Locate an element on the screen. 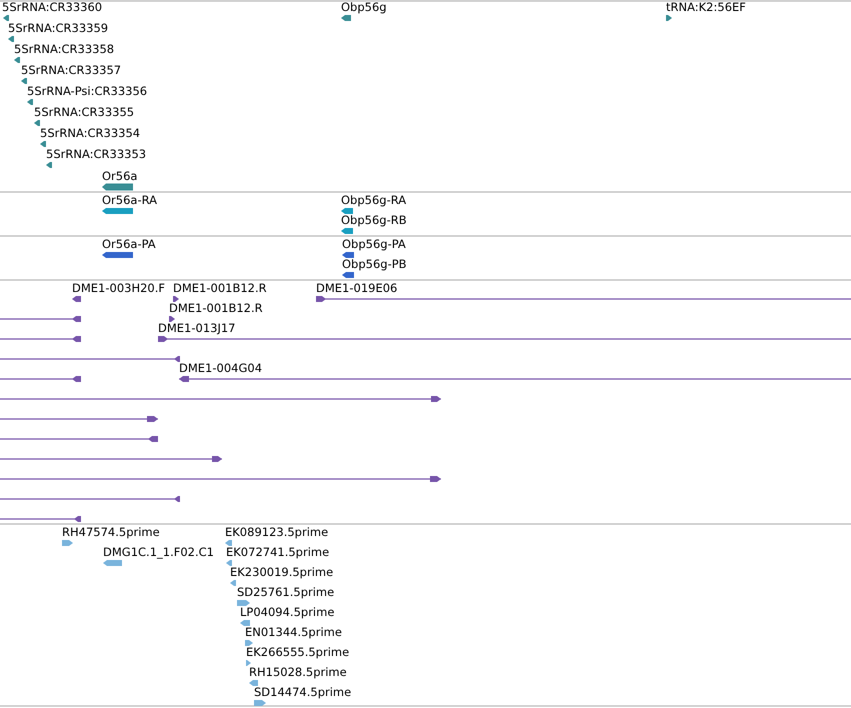 The image size is (851, 708). feature-label: EN01344.5prime is located at coordinates (293, 632).